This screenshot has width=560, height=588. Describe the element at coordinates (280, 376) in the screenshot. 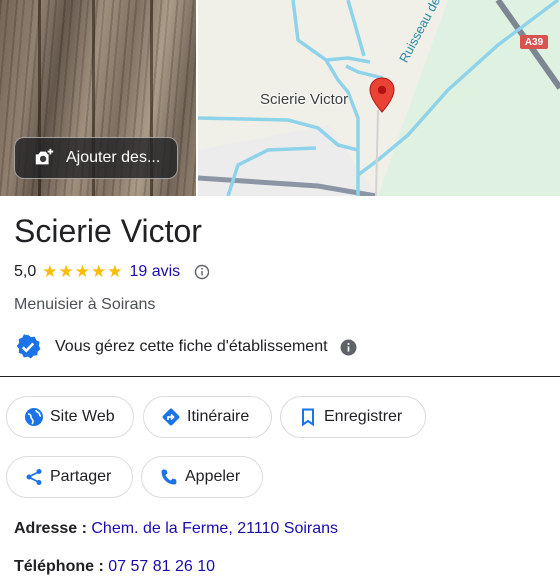

I see `divider` at that location.